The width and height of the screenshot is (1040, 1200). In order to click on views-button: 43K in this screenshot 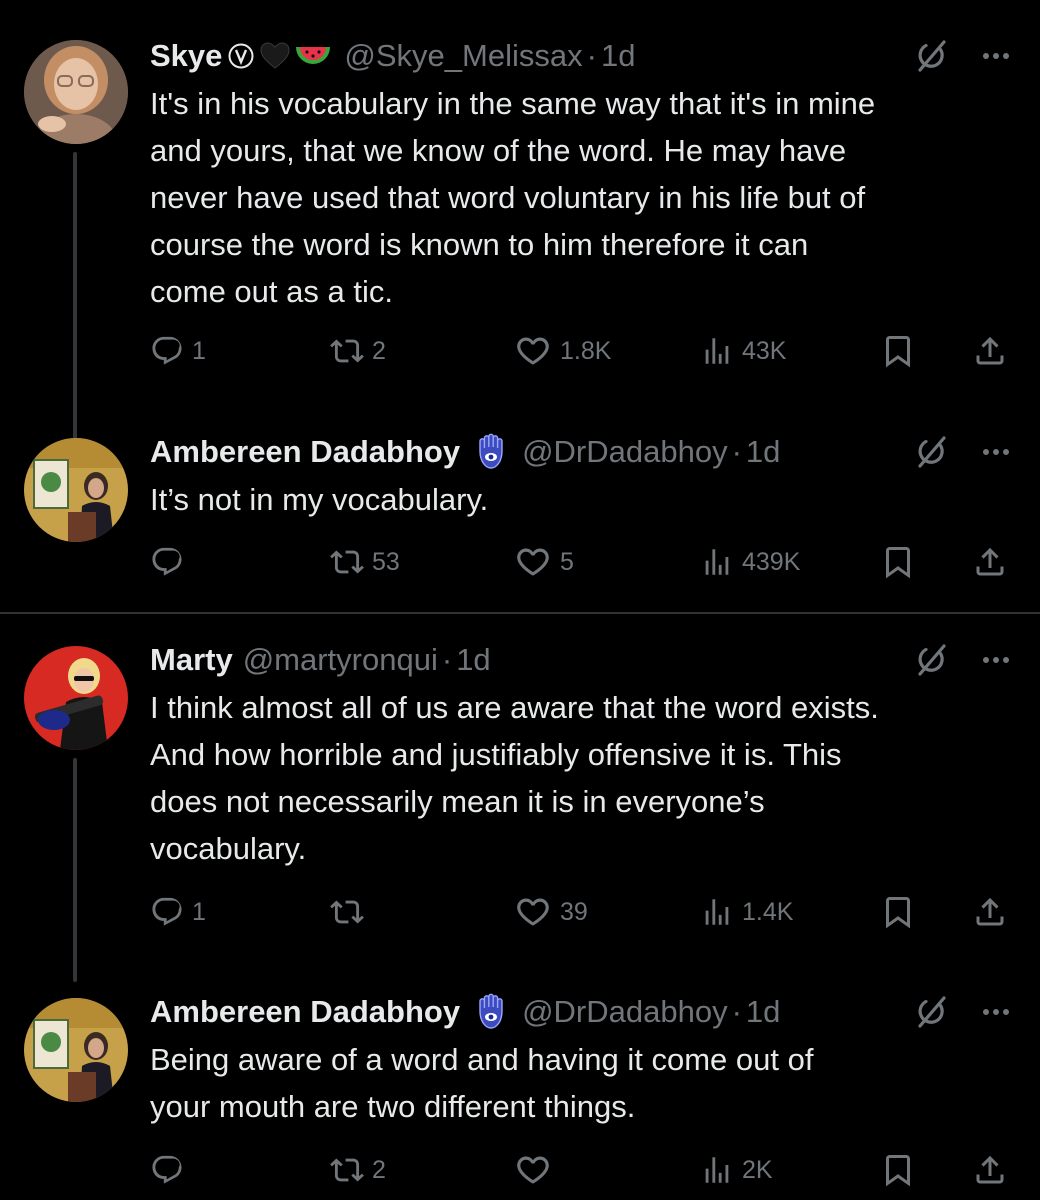, I will do `click(743, 351)`.